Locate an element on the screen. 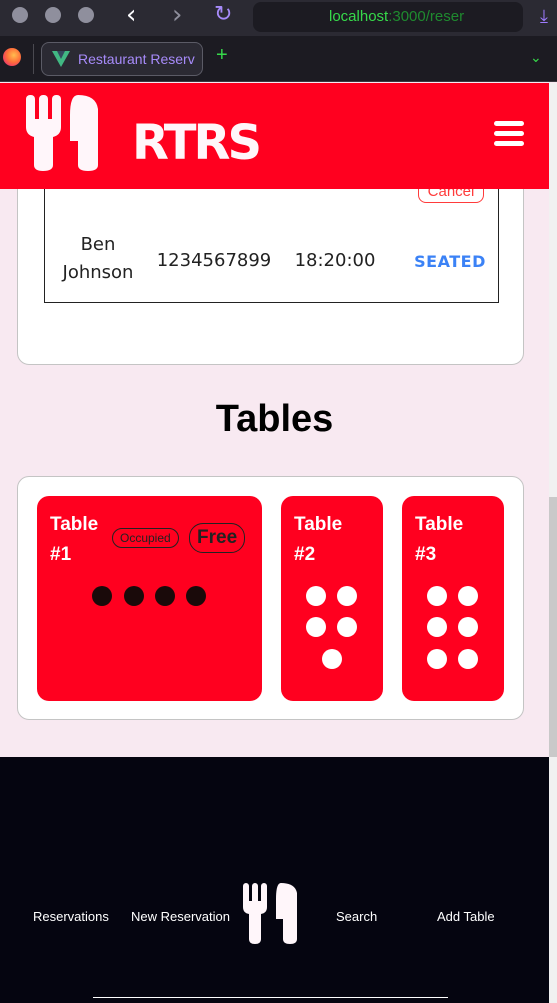 The image size is (557, 1003). window-close-button is located at coordinates (20, 15).